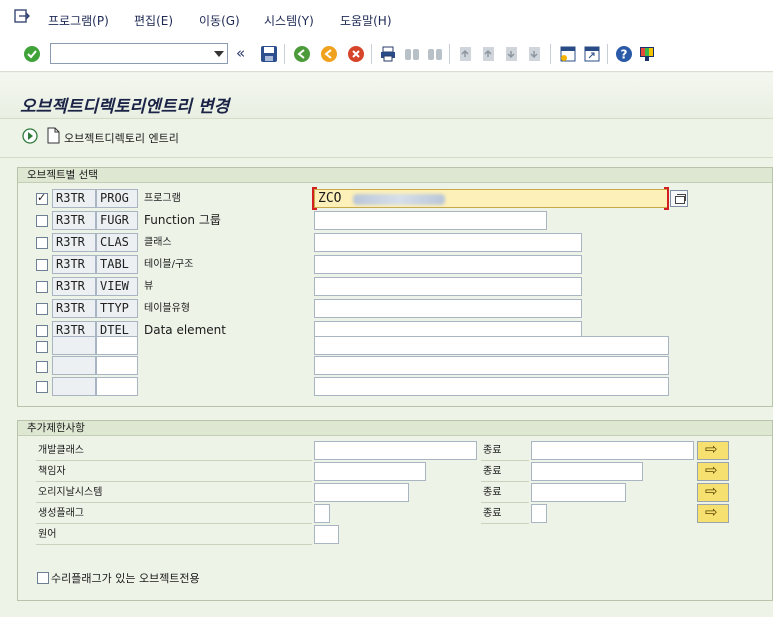  Describe the element at coordinates (448, 308) in the screenshot. I see `object-name-input-ttyp` at that location.